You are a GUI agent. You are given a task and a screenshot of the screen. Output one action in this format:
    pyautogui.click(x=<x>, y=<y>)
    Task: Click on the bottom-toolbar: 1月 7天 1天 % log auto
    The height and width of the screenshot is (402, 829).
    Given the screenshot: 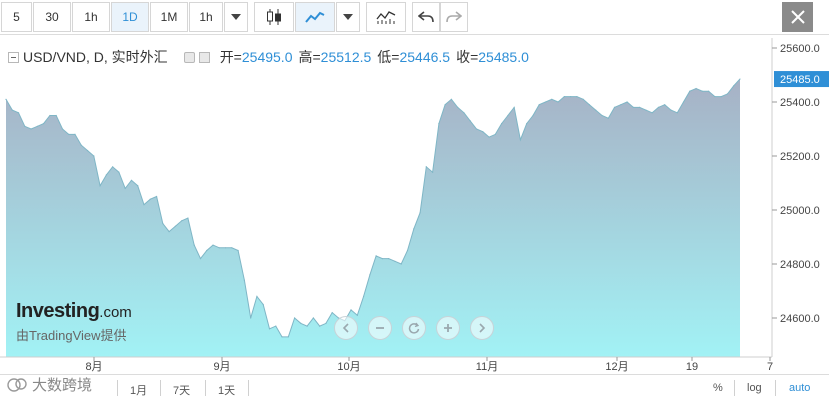 What is the action you would take?
    pyautogui.click(x=414, y=388)
    